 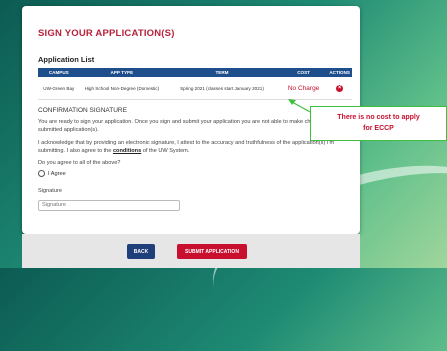 What do you see at coordinates (378, 123) in the screenshot?
I see `annotation-callout: There is no cost to apply for ECCP` at bounding box center [378, 123].